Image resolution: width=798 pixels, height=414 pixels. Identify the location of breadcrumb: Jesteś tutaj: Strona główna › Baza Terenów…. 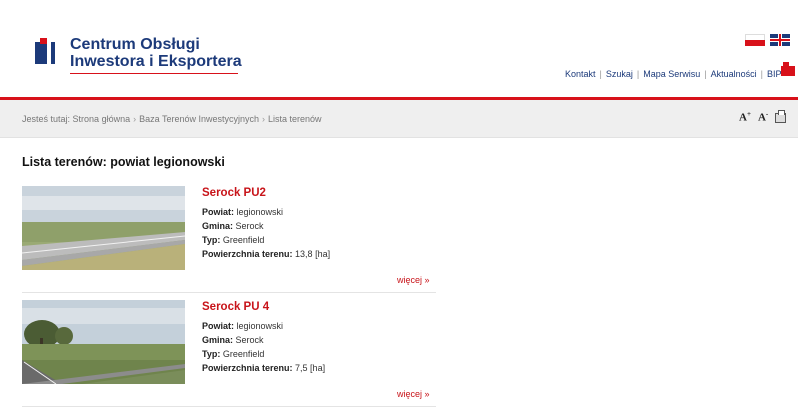
(172, 119).